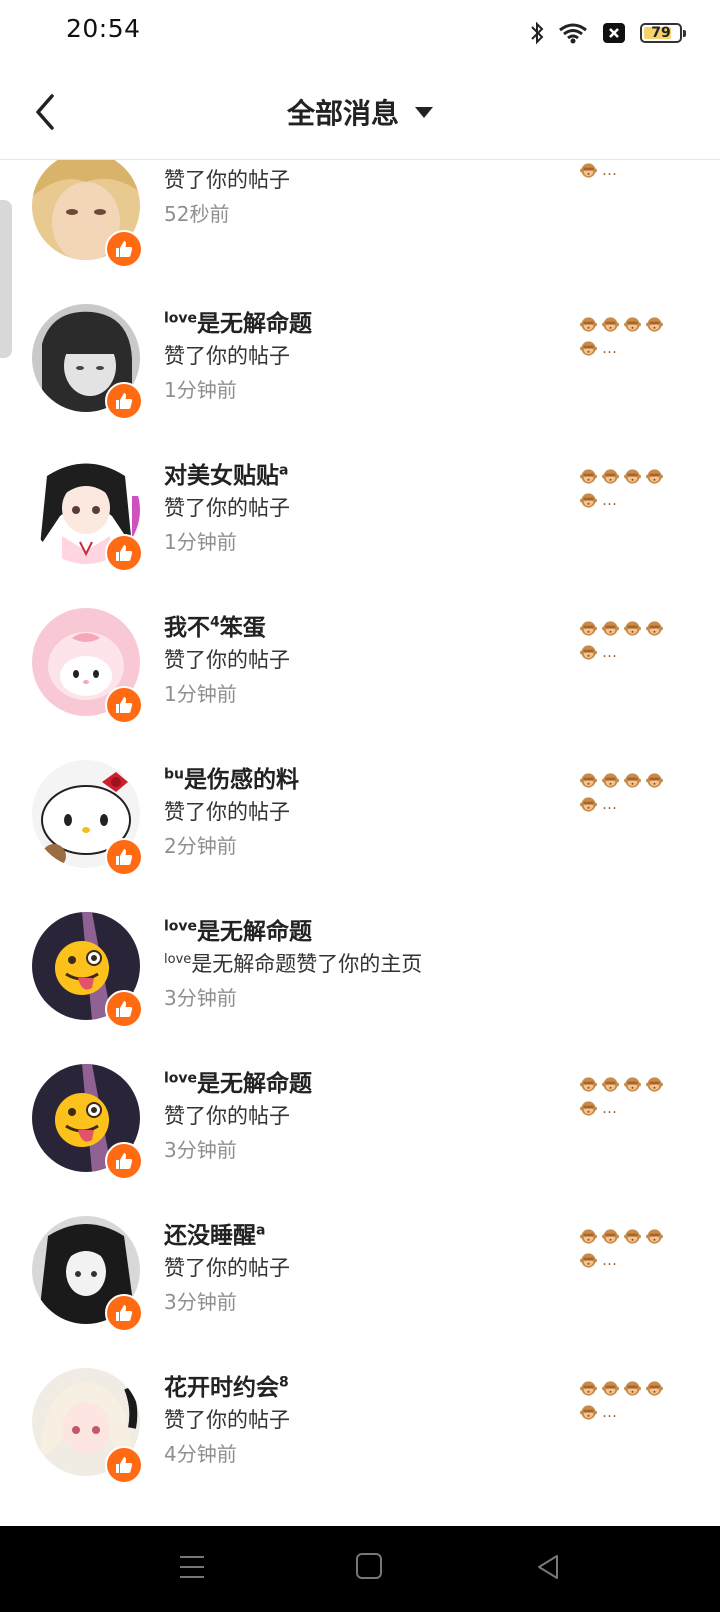  Describe the element at coordinates (103, 28) in the screenshot. I see `status-time: 20:54` at that location.